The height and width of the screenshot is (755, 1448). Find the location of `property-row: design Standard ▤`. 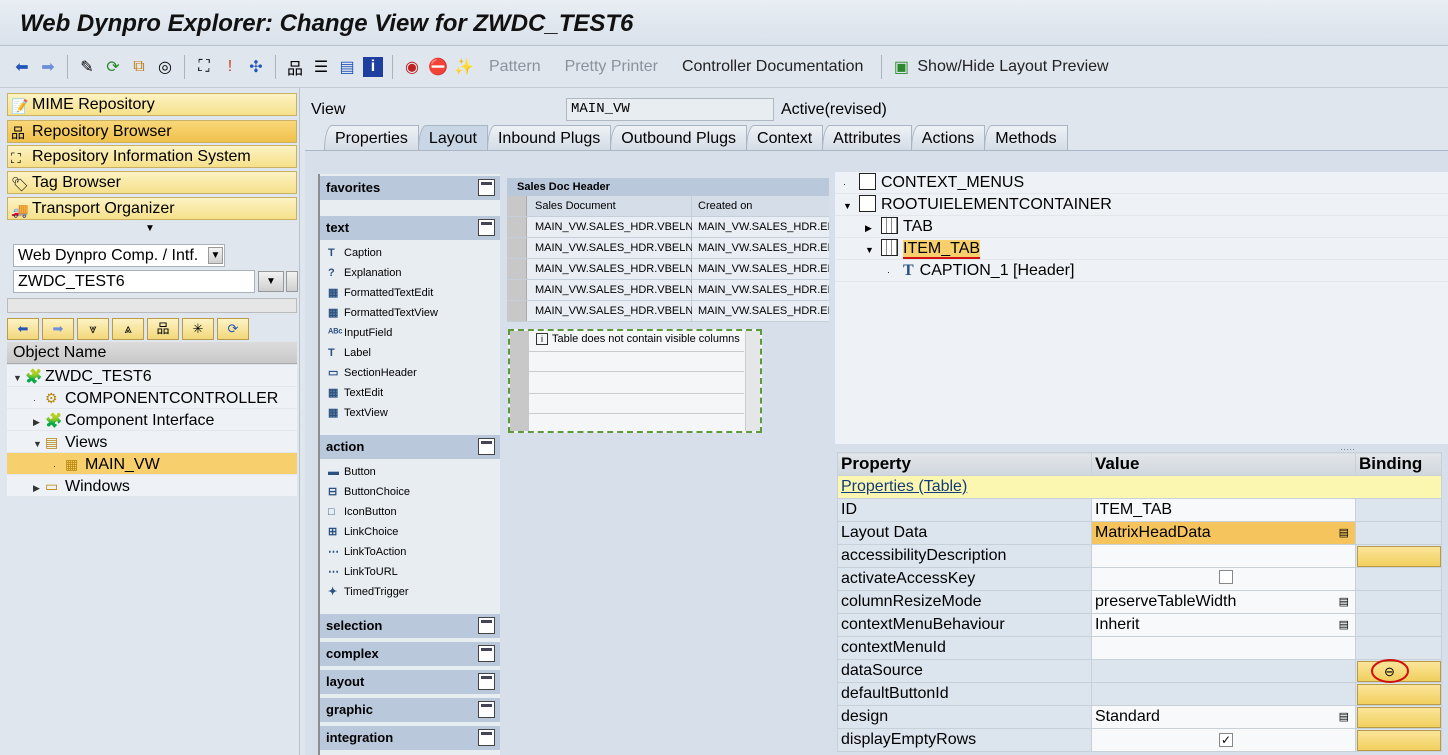

property-row: design Standard ▤ is located at coordinates (1139, 717).